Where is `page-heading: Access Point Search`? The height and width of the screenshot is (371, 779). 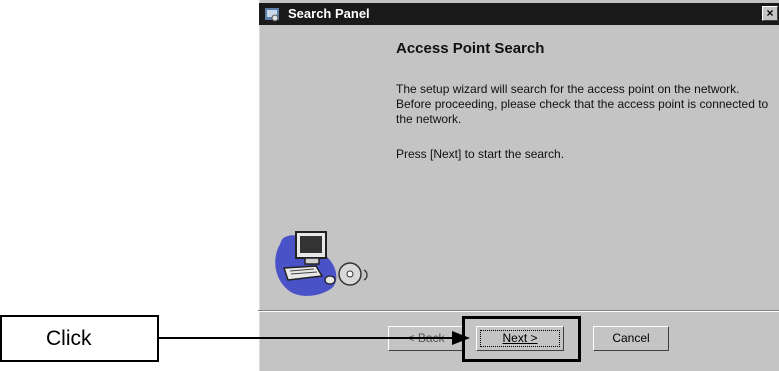 page-heading: Access Point Search is located at coordinates (470, 48).